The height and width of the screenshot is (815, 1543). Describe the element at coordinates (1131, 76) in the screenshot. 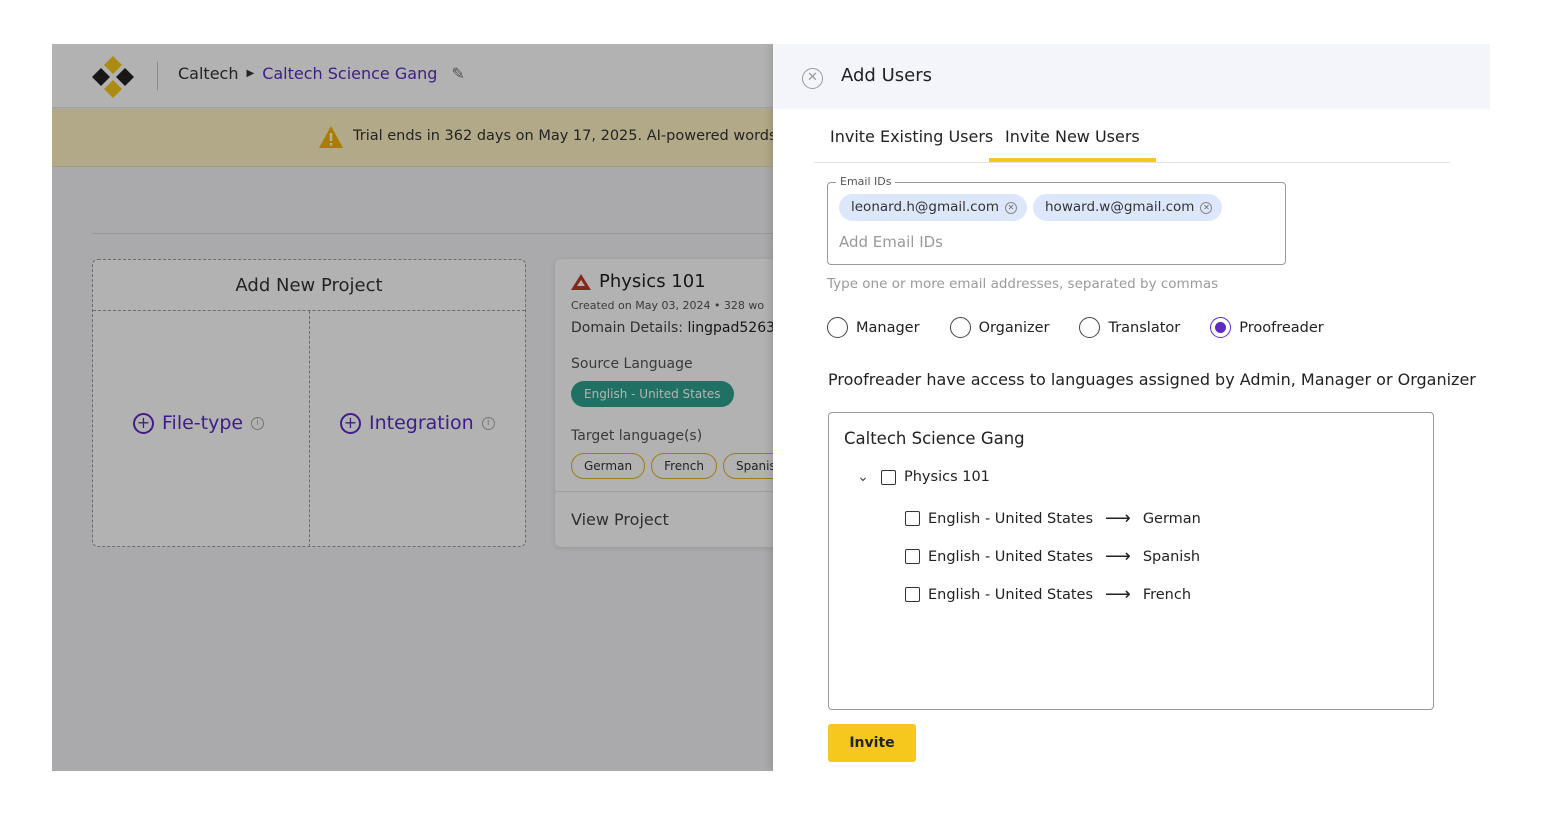

I see `drawer-header: ✕ Add Users` at that location.